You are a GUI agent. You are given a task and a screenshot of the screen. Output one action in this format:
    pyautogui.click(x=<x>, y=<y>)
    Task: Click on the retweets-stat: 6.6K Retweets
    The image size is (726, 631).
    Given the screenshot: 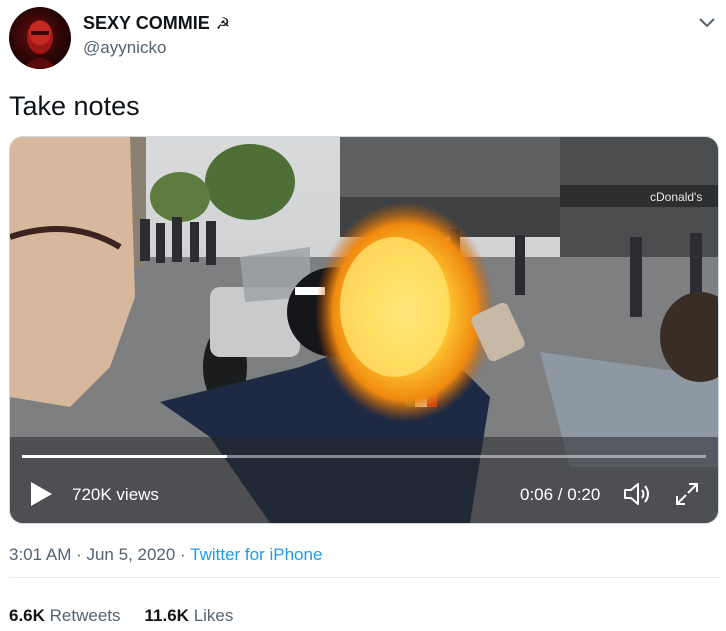 What is the action you would take?
    pyautogui.click(x=65, y=616)
    